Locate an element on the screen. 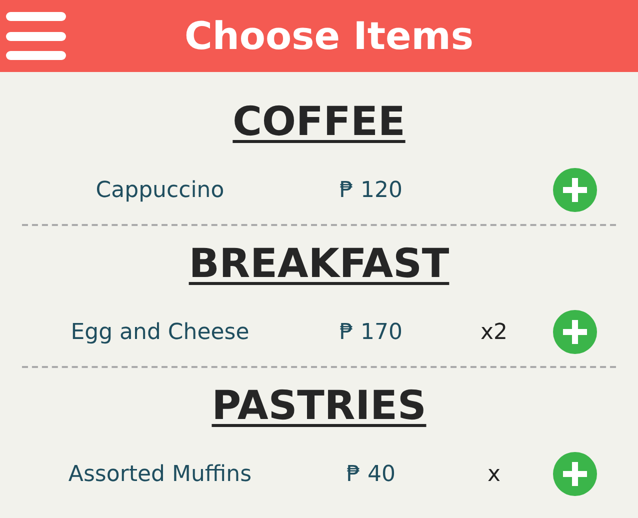 Image resolution: width=638 pixels, height=518 pixels. item-name: Cappuccino is located at coordinates (160, 190).